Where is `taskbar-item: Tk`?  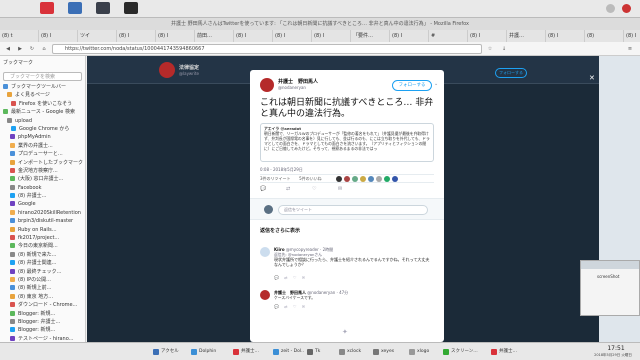
taskbar-item: Tk is located at coordinates (321, 352).